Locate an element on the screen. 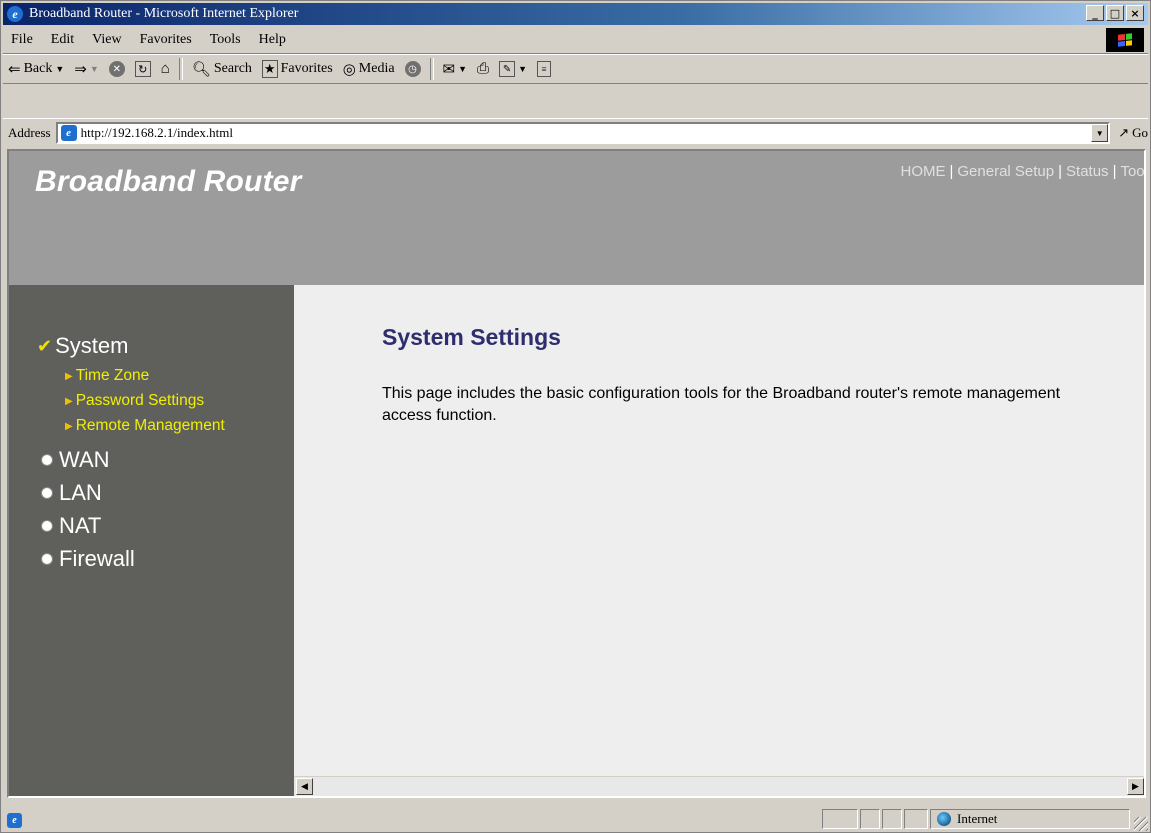 The height and width of the screenshot is (833, 1151). menu-favorites: Favorites is located at coordinates (166, 40).